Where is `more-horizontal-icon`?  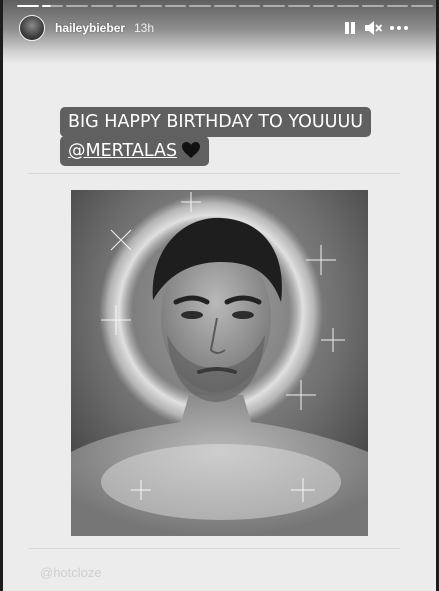
more-horizontal-icon is located at coordinates (399, 28).